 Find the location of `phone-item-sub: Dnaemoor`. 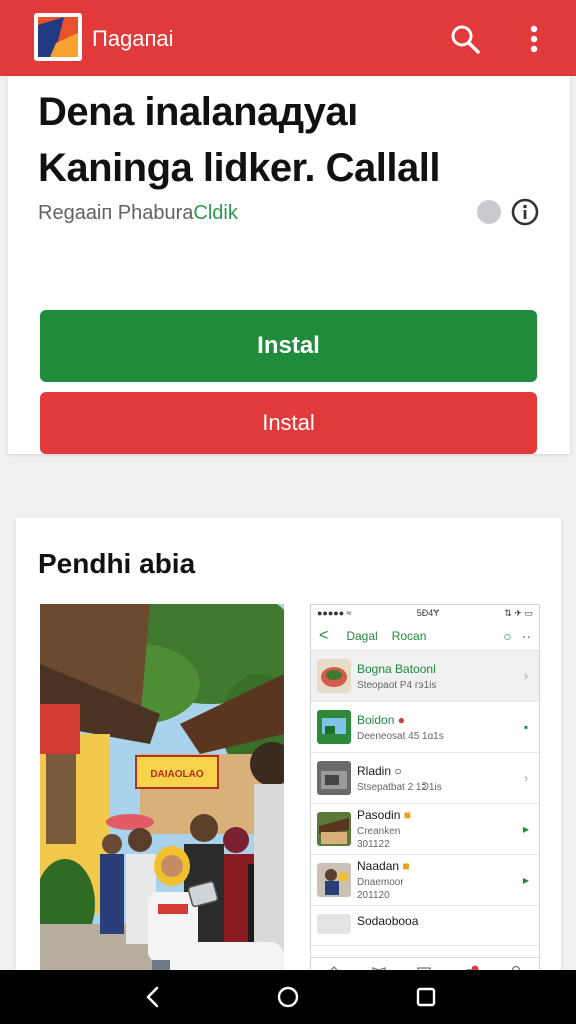

phone-item-sub: Dnaemoor is located at coordinates (380, 882).